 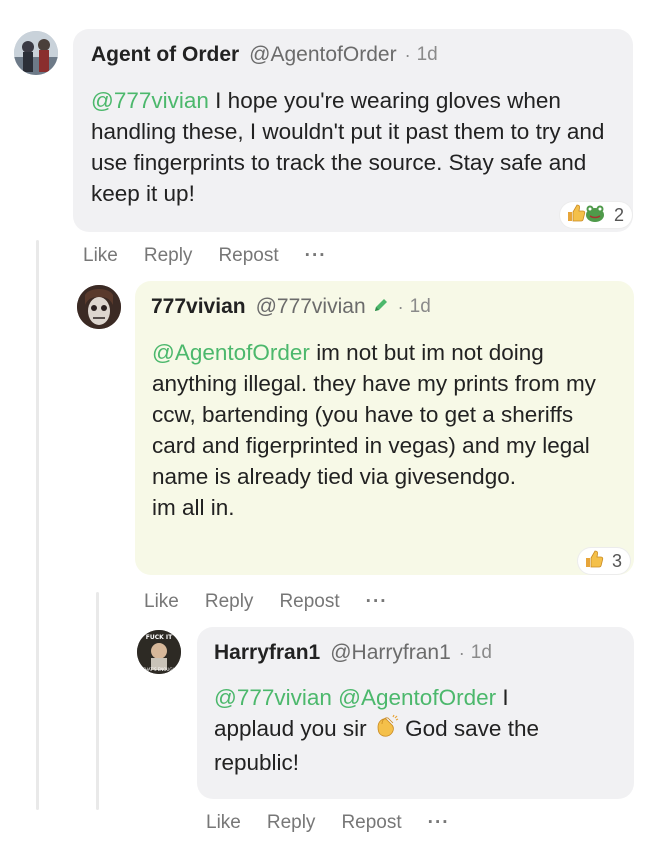 I want to click on reaction-count: 2, so click(x=619, y=214).